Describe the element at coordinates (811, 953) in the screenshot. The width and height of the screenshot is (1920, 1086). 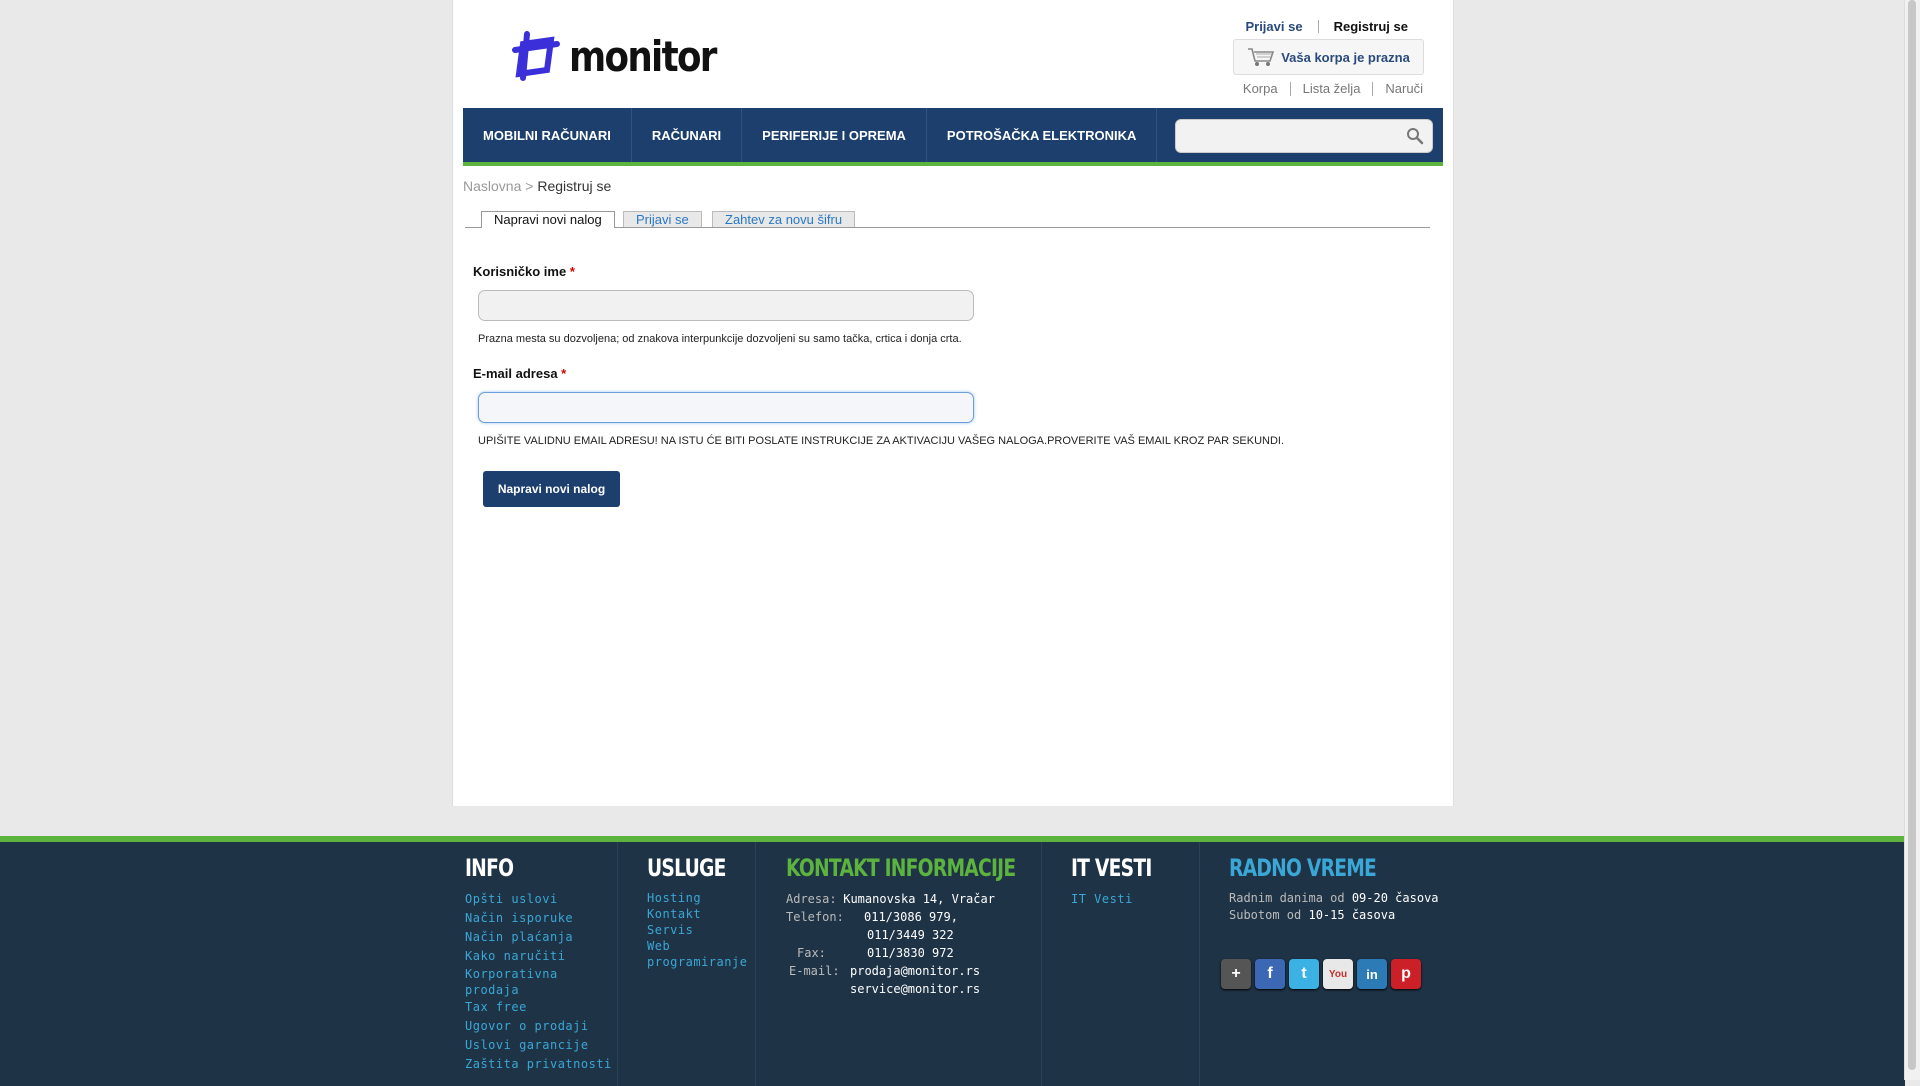
I see `fax-label: Fax:` at that location.